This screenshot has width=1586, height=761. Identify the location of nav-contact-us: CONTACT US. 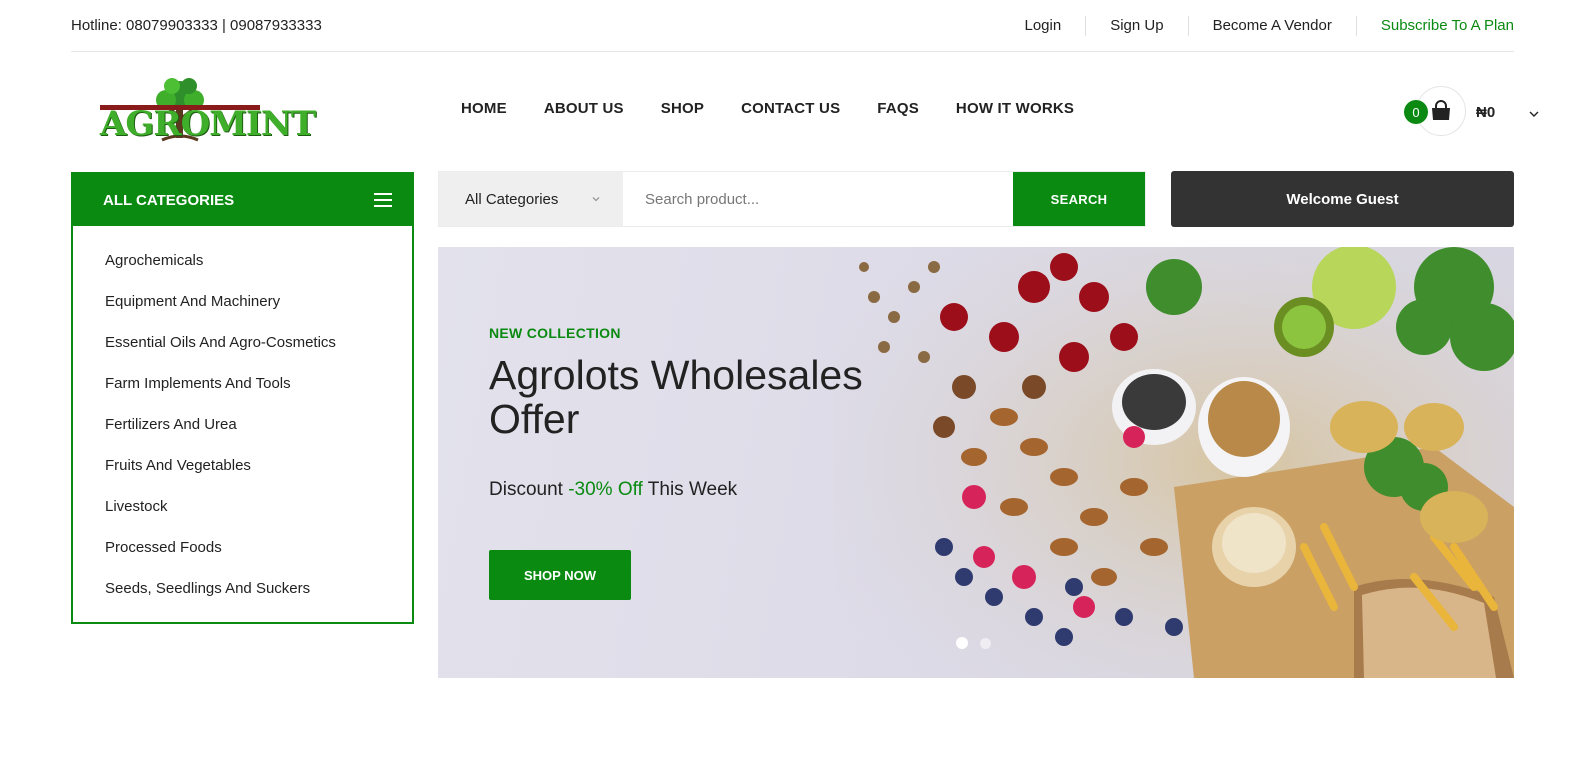
(790, 108).